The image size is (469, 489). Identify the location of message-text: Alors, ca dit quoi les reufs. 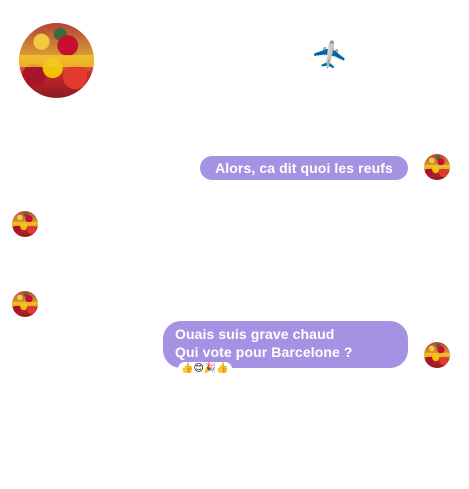
(304, 168).